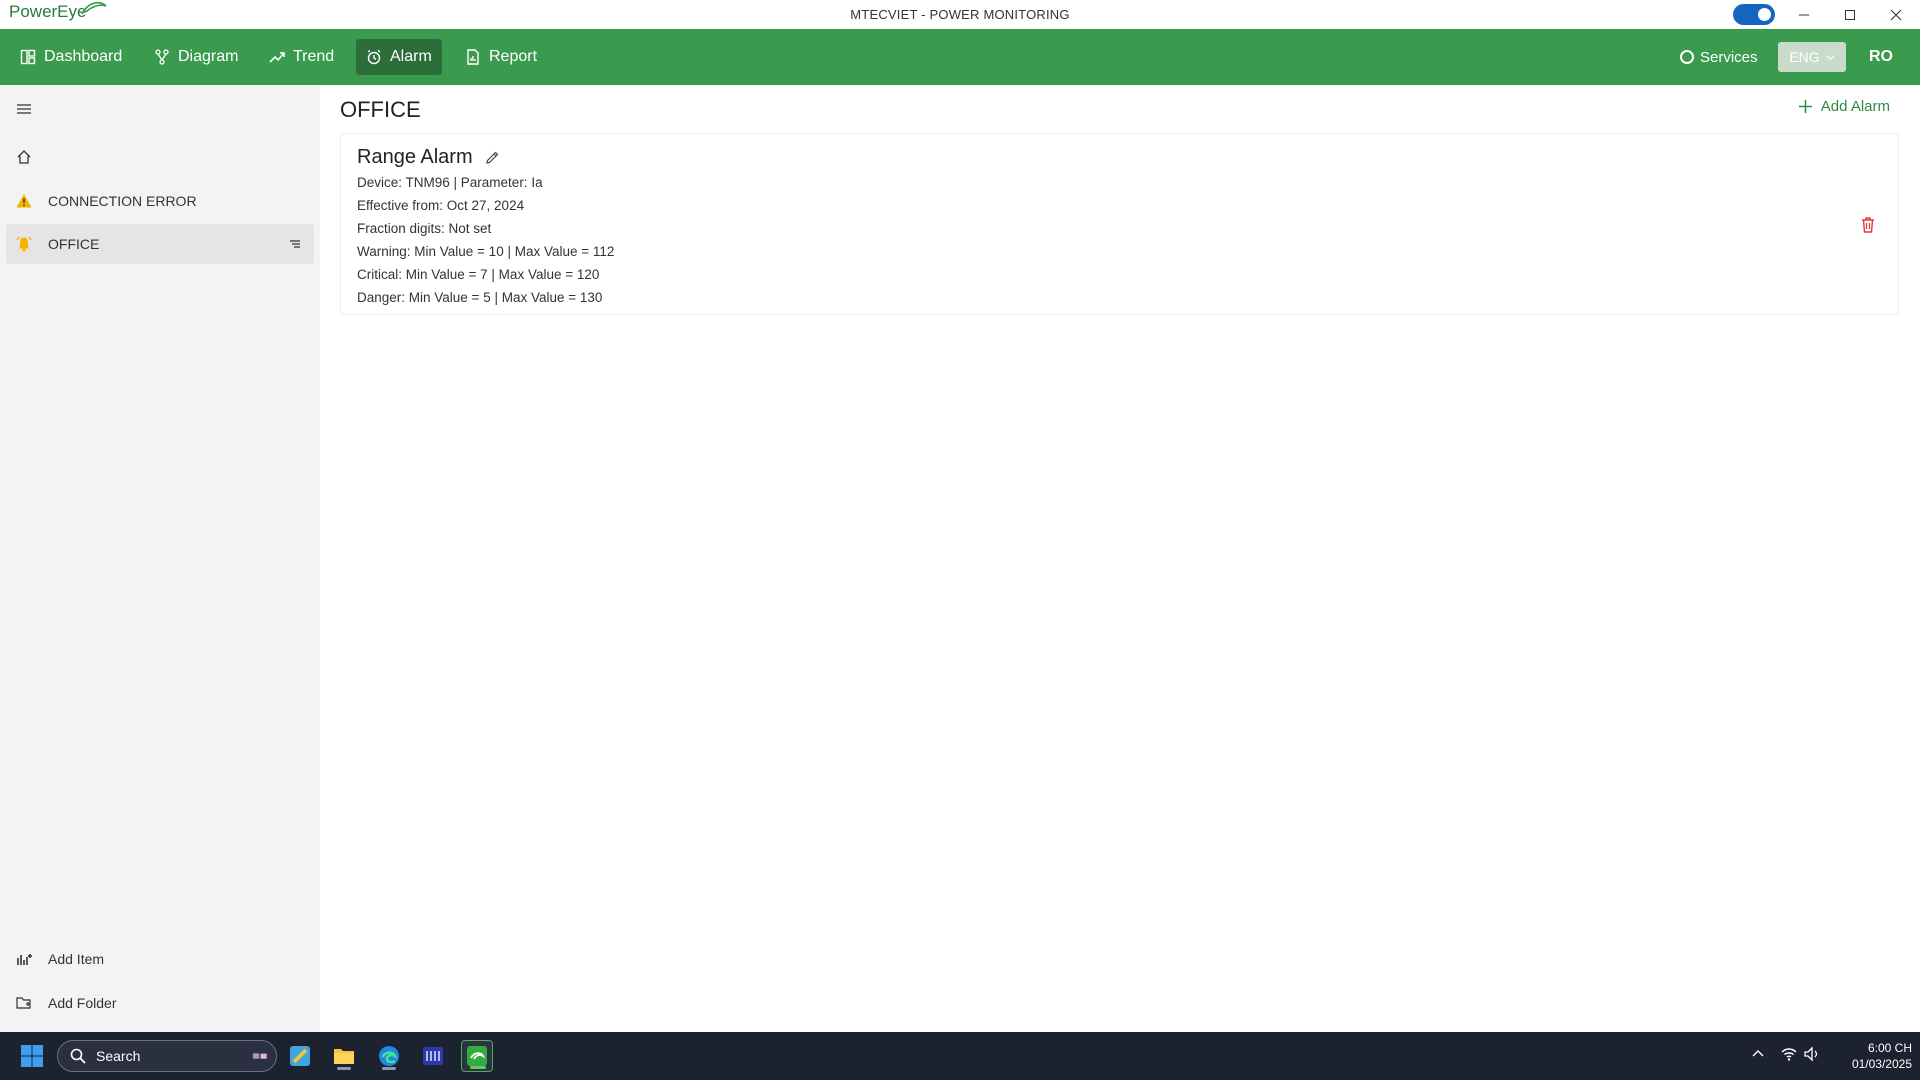 The width and height of the screenshot is (1920, 1080). I want to click on sidebar-menu-toggle, so click(160, 109).